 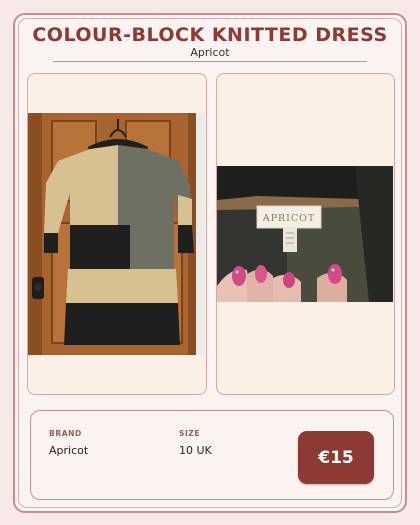 I want to click on brand-value: Apricot, so click(x=69, y=450).